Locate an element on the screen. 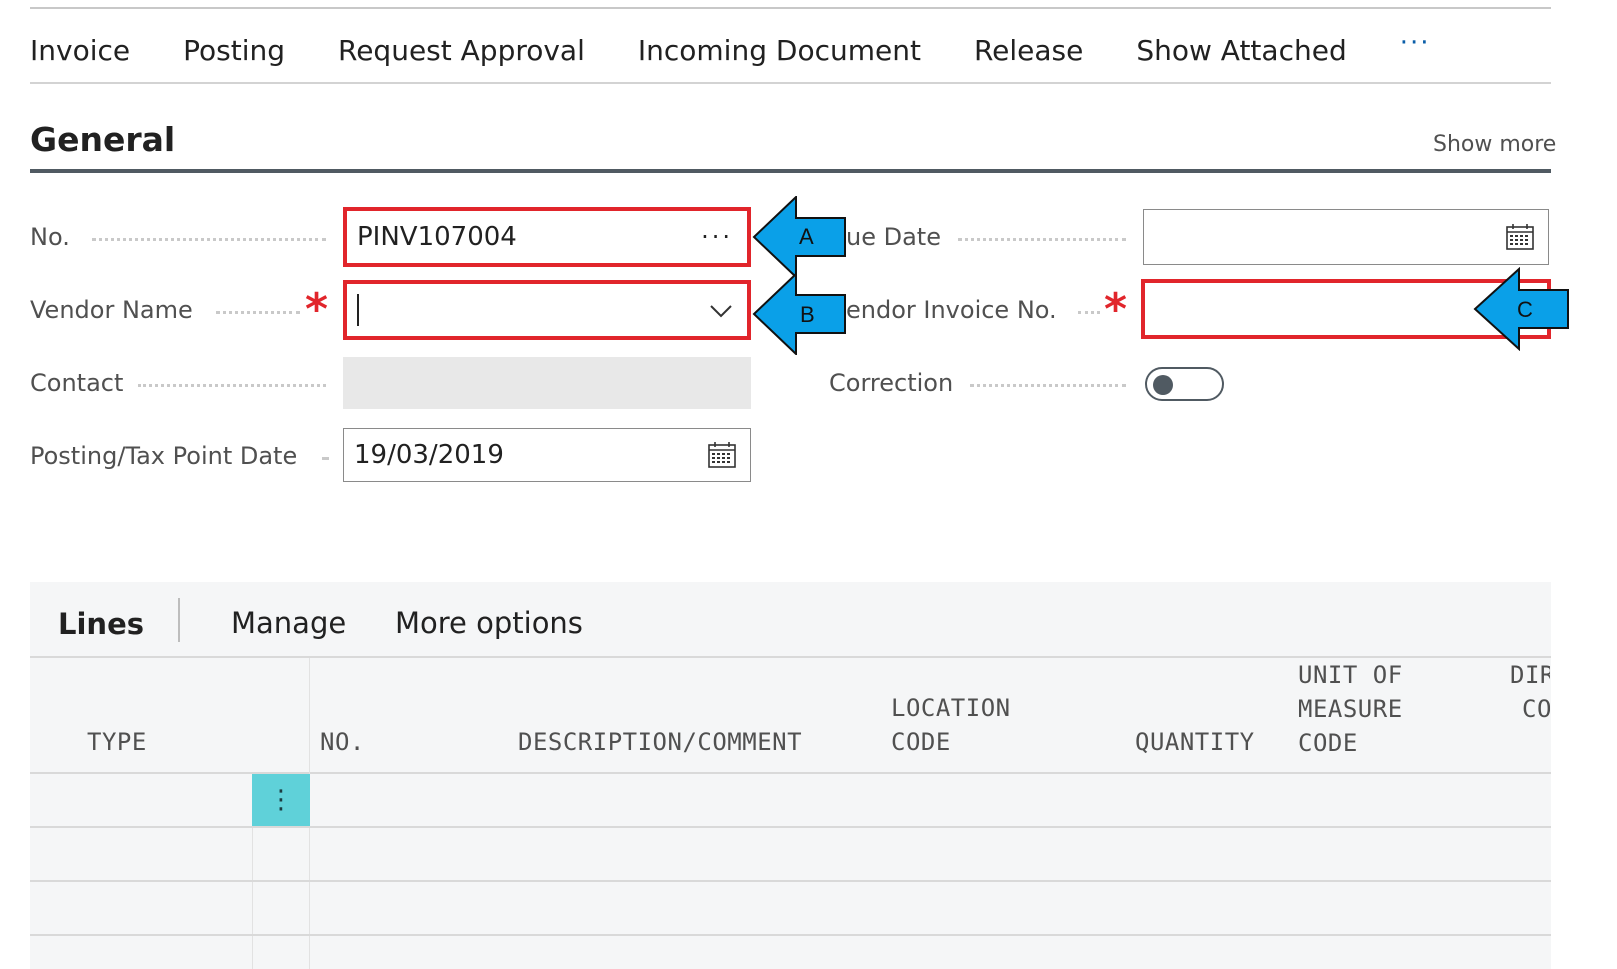 The image size is (1617, 969). col-header-location-line2: CODE is located at coordinates (921, 742).